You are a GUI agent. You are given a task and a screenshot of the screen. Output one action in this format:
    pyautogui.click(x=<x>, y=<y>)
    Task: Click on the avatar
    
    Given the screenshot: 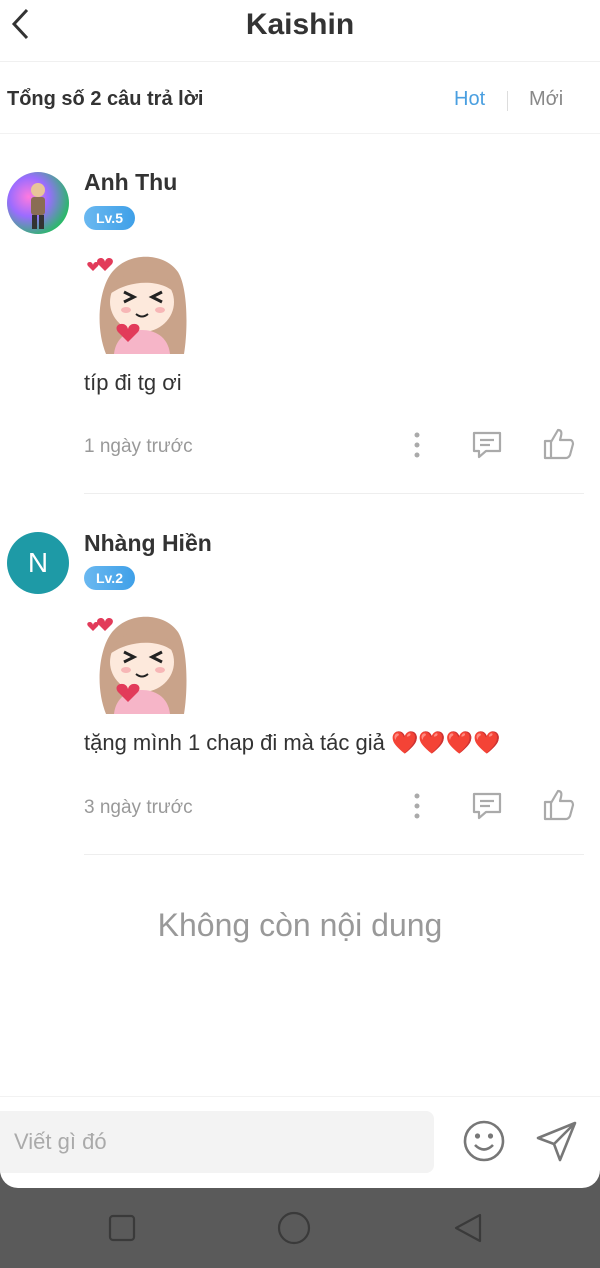 What is the action you would take?
    pyautogui.click(x=38, y=203)
    